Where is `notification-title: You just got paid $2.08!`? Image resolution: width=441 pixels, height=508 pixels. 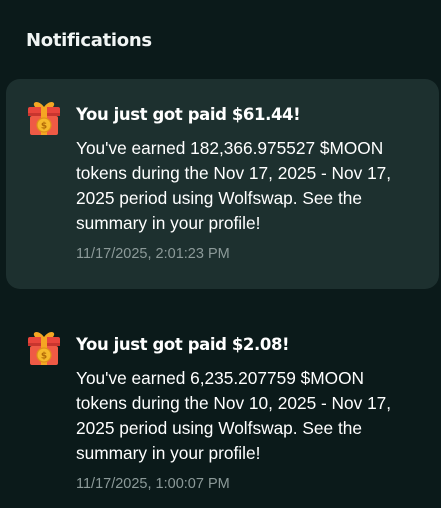
notification-title: You just got paid $2.08! is located at coordinates (183, 344).